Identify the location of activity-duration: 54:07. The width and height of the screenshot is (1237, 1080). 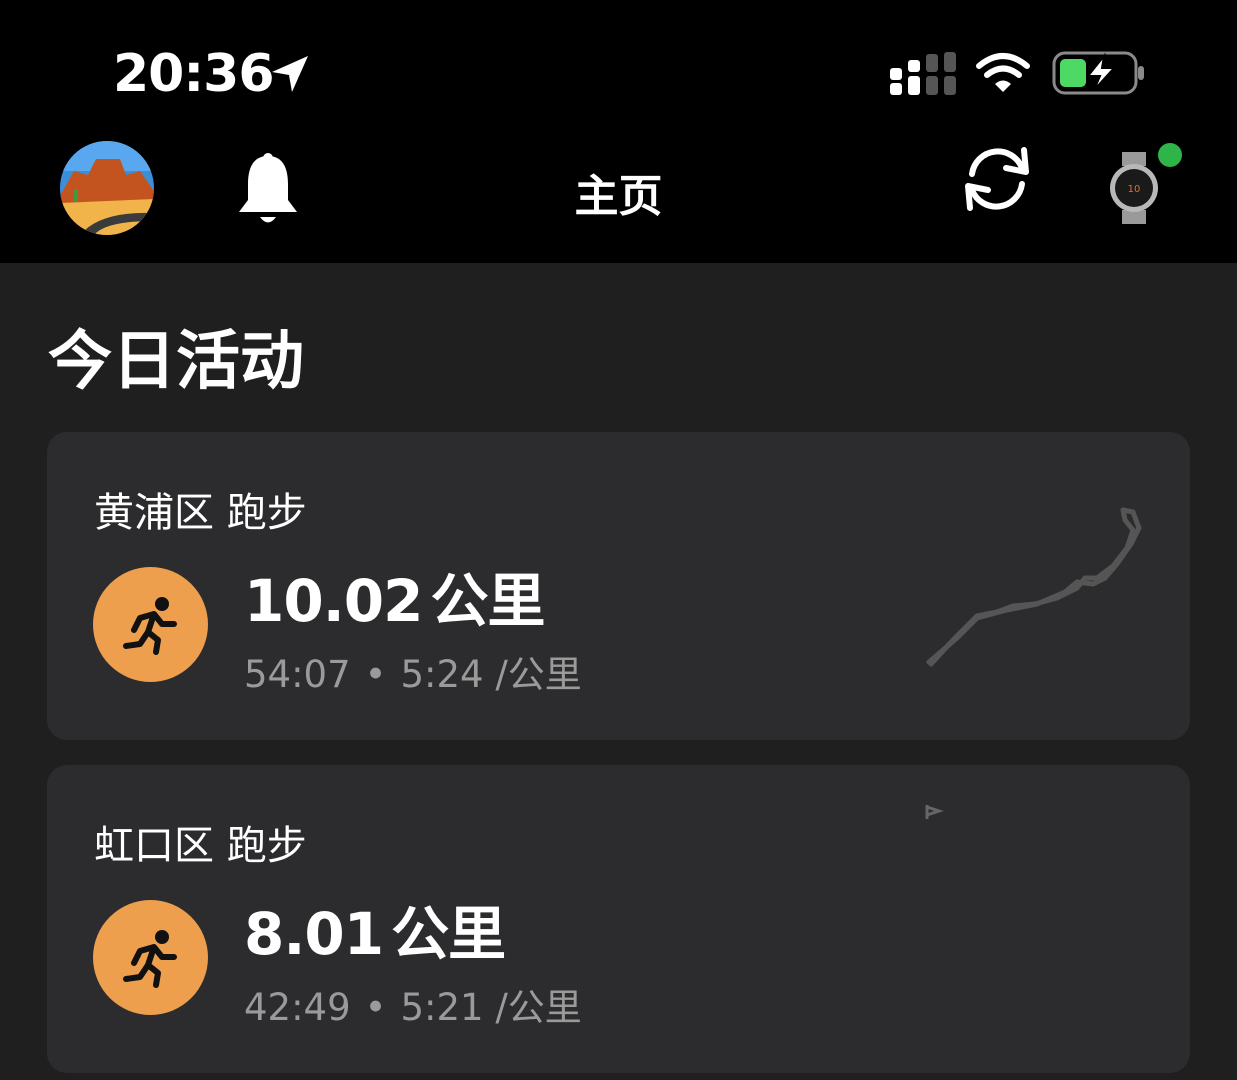
(297, 674).